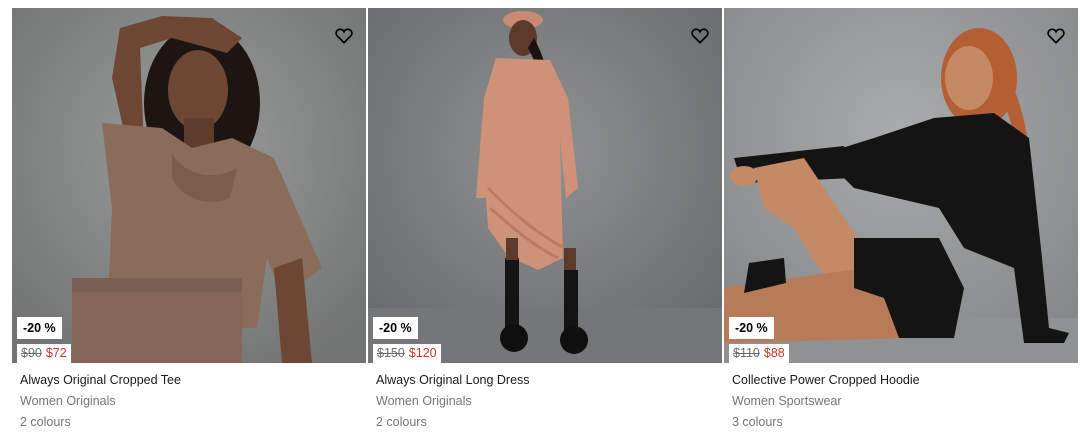 The image size is (1080, 440). Describe the element at coordinates (31, 353) in the screenshot. I see `original-price: $90` at that location.